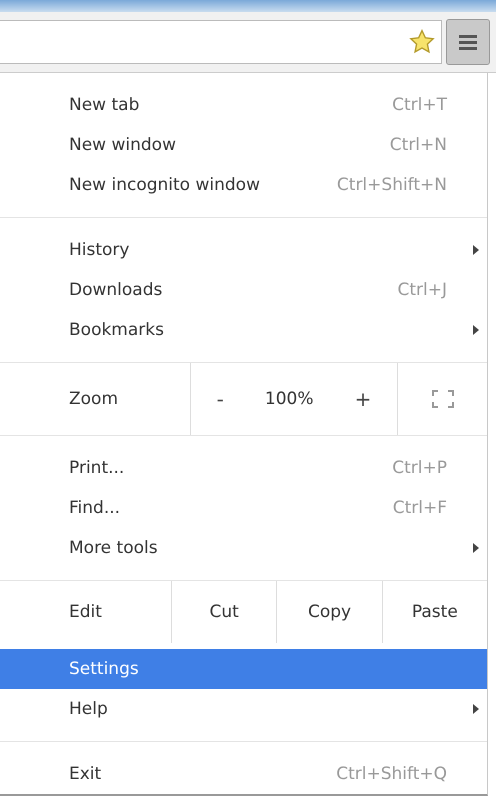 The image size is (496, 796). What do you see at coordinates (289, 399) in the screenshot?
I see `zoom-level: 100%` at bounding box center [289, 399].